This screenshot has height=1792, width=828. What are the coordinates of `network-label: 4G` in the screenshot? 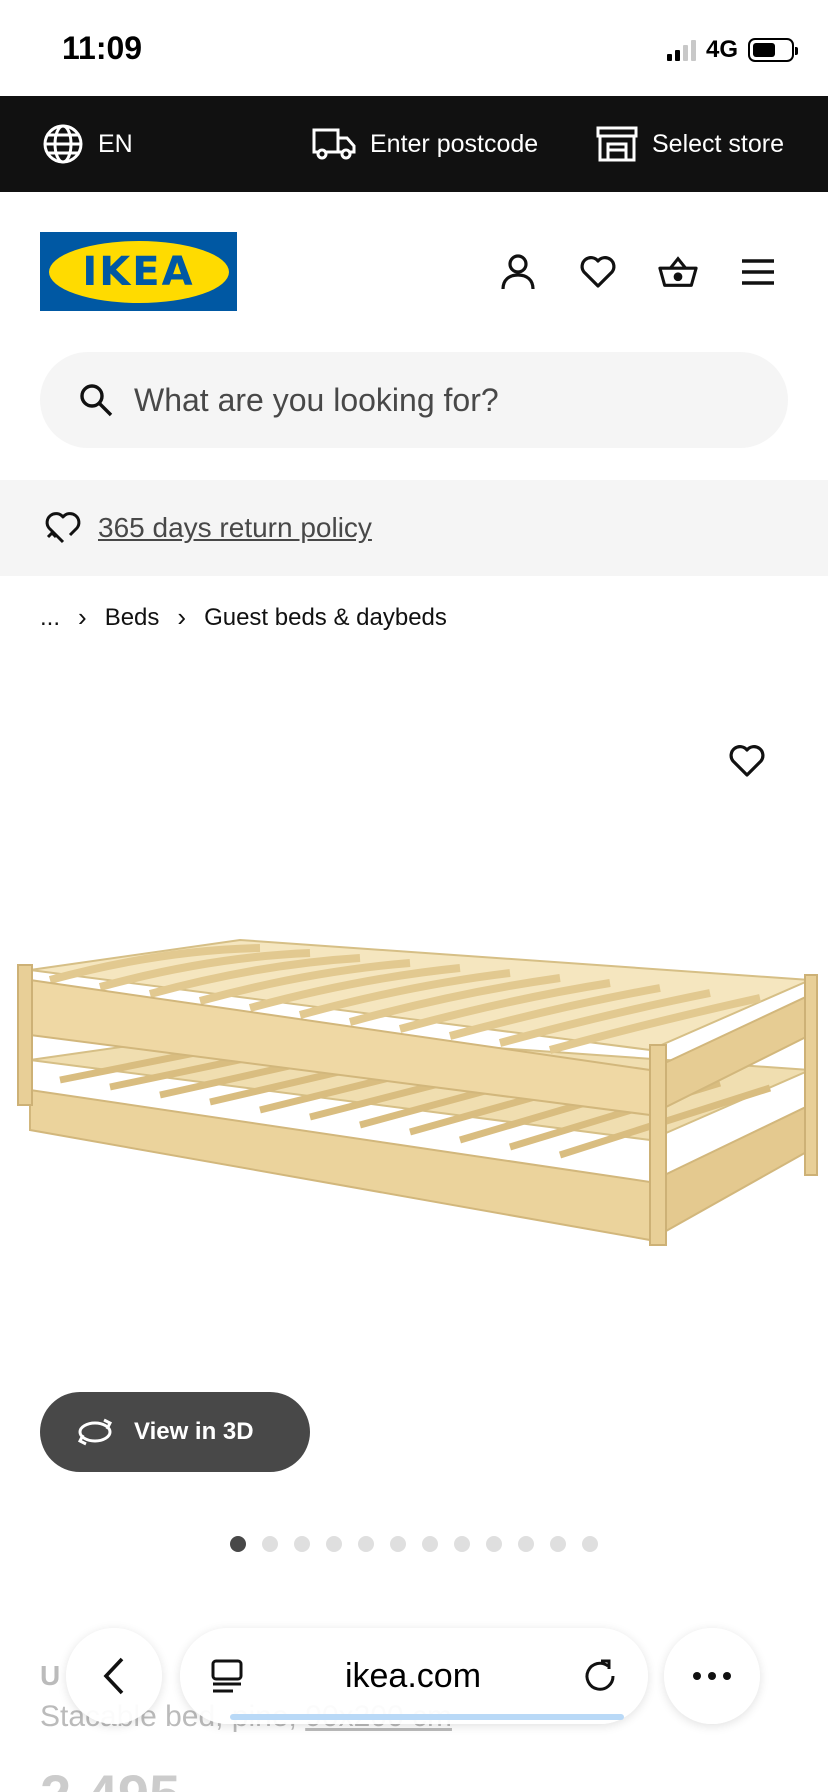 It's located at (721, 49).